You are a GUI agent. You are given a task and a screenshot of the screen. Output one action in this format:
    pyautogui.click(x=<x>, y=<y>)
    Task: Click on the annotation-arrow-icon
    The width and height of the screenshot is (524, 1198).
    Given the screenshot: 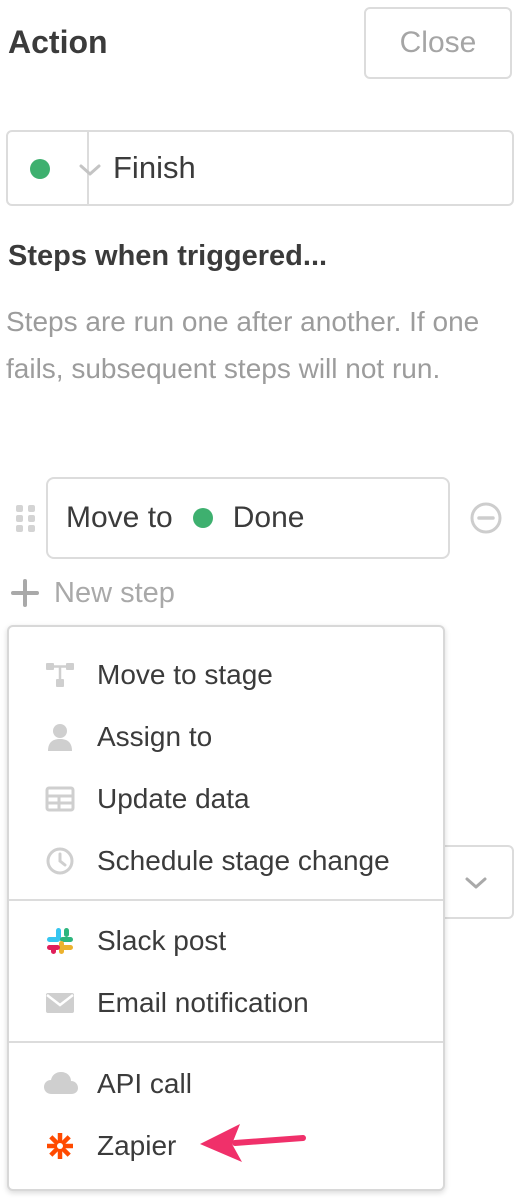 What is the action you would take?
    pyautogui.click(x=253, y=1143)
    